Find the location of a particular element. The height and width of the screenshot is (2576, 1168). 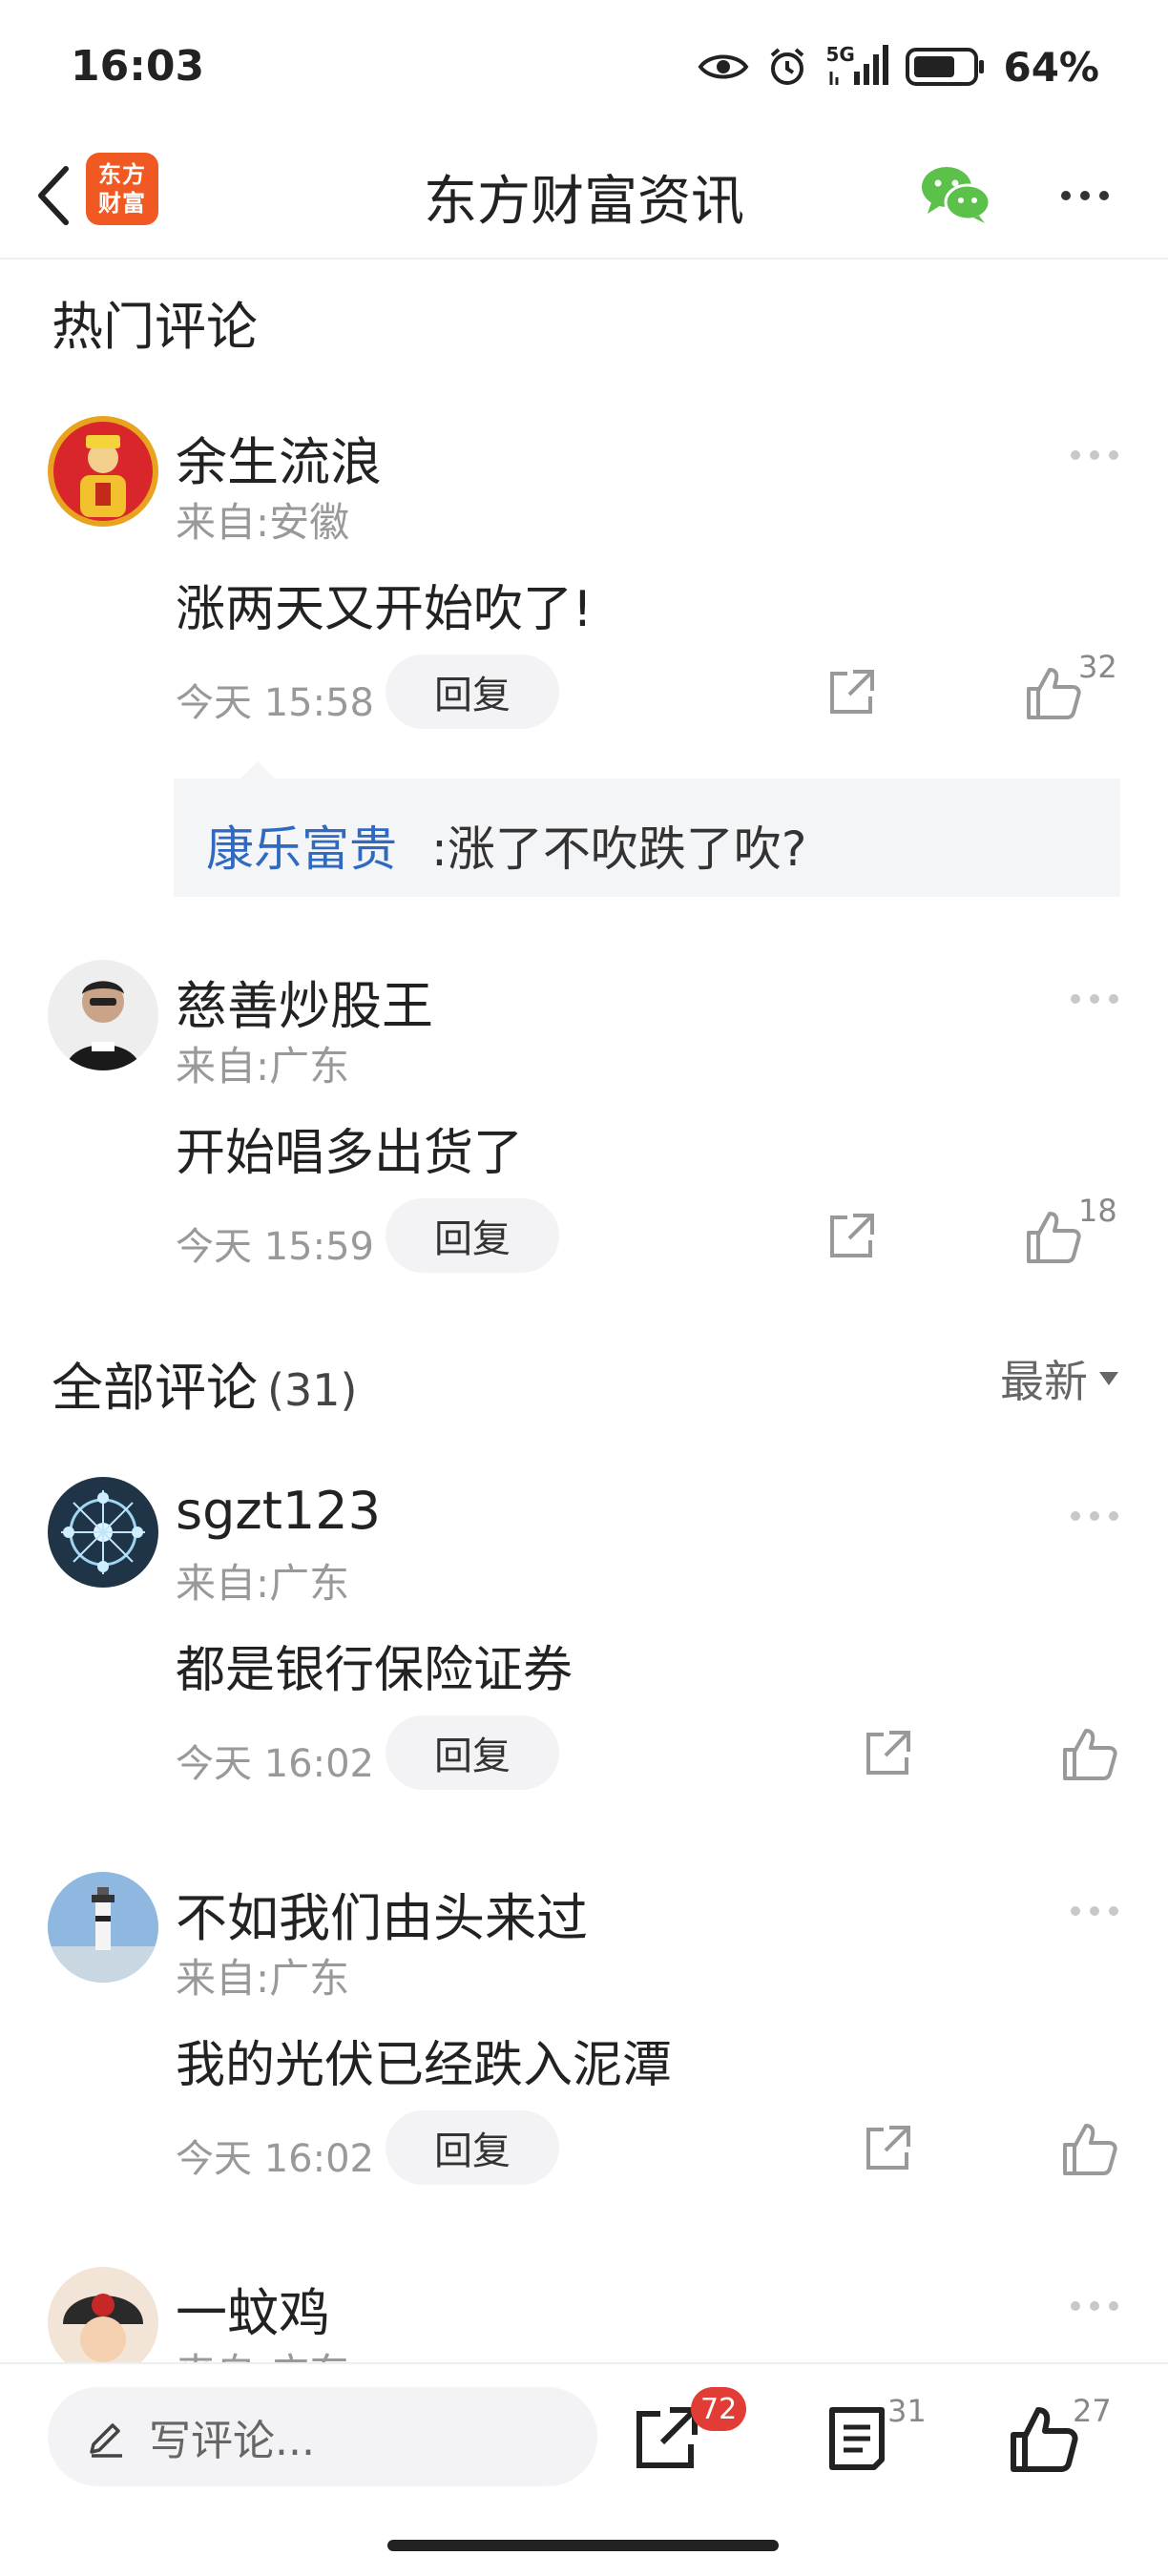

bottom-action-bar: 写评论... 72 31 27 is located at coordinates (584, 2469).